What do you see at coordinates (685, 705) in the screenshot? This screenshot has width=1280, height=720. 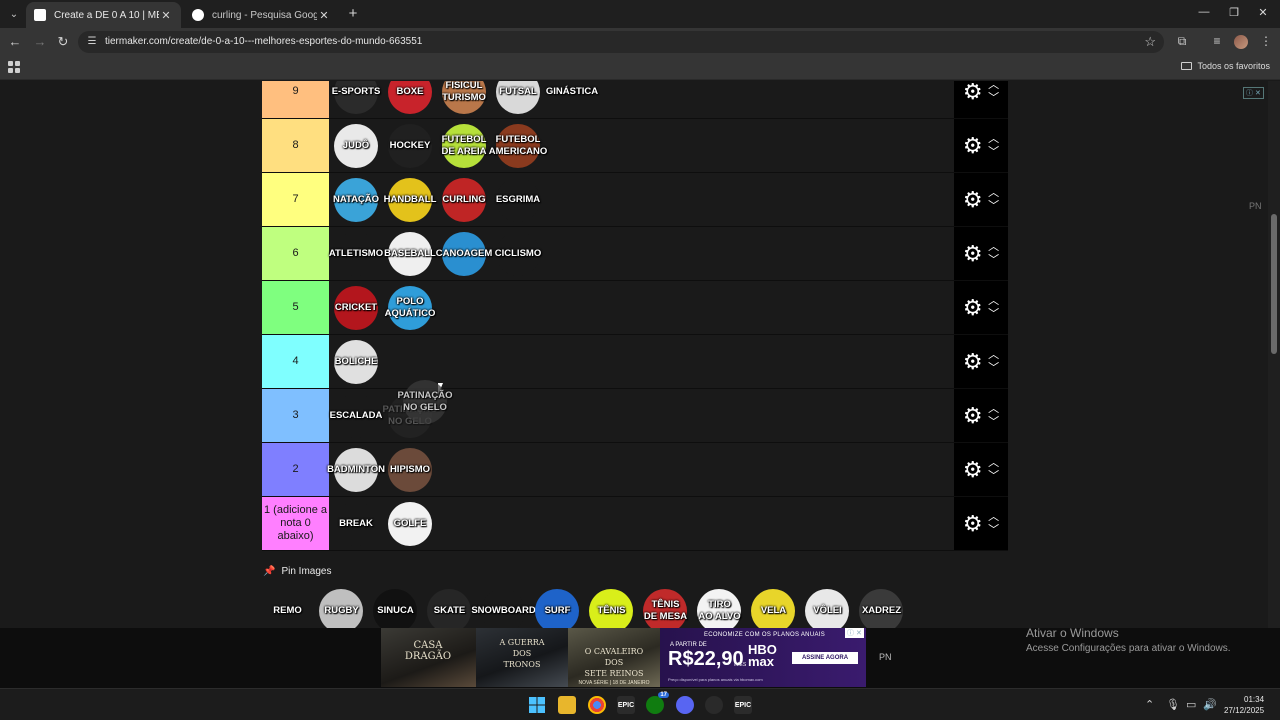 I see `discord-icon` at bounding box center [685, 705].